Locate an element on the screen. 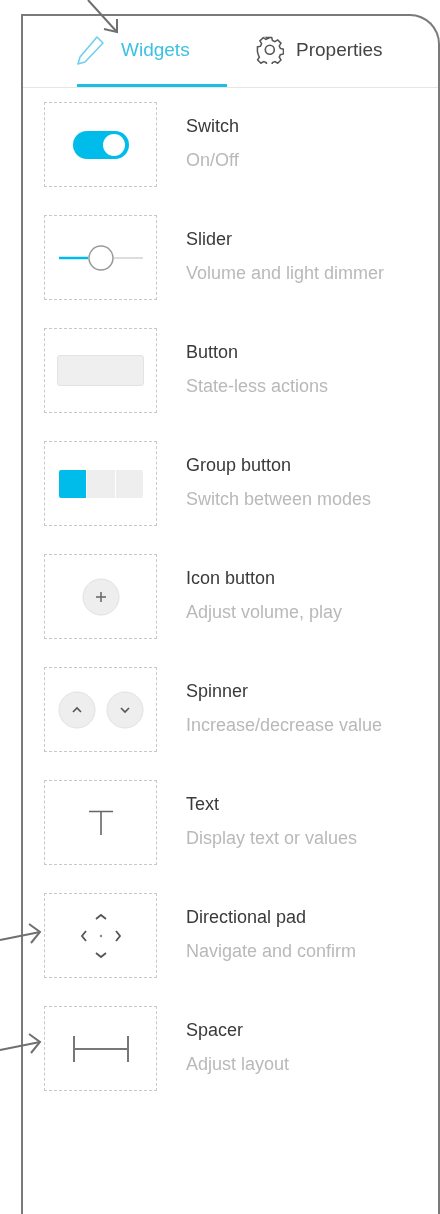  widget-description: Switch between modes is located at coordinates (279, 499).